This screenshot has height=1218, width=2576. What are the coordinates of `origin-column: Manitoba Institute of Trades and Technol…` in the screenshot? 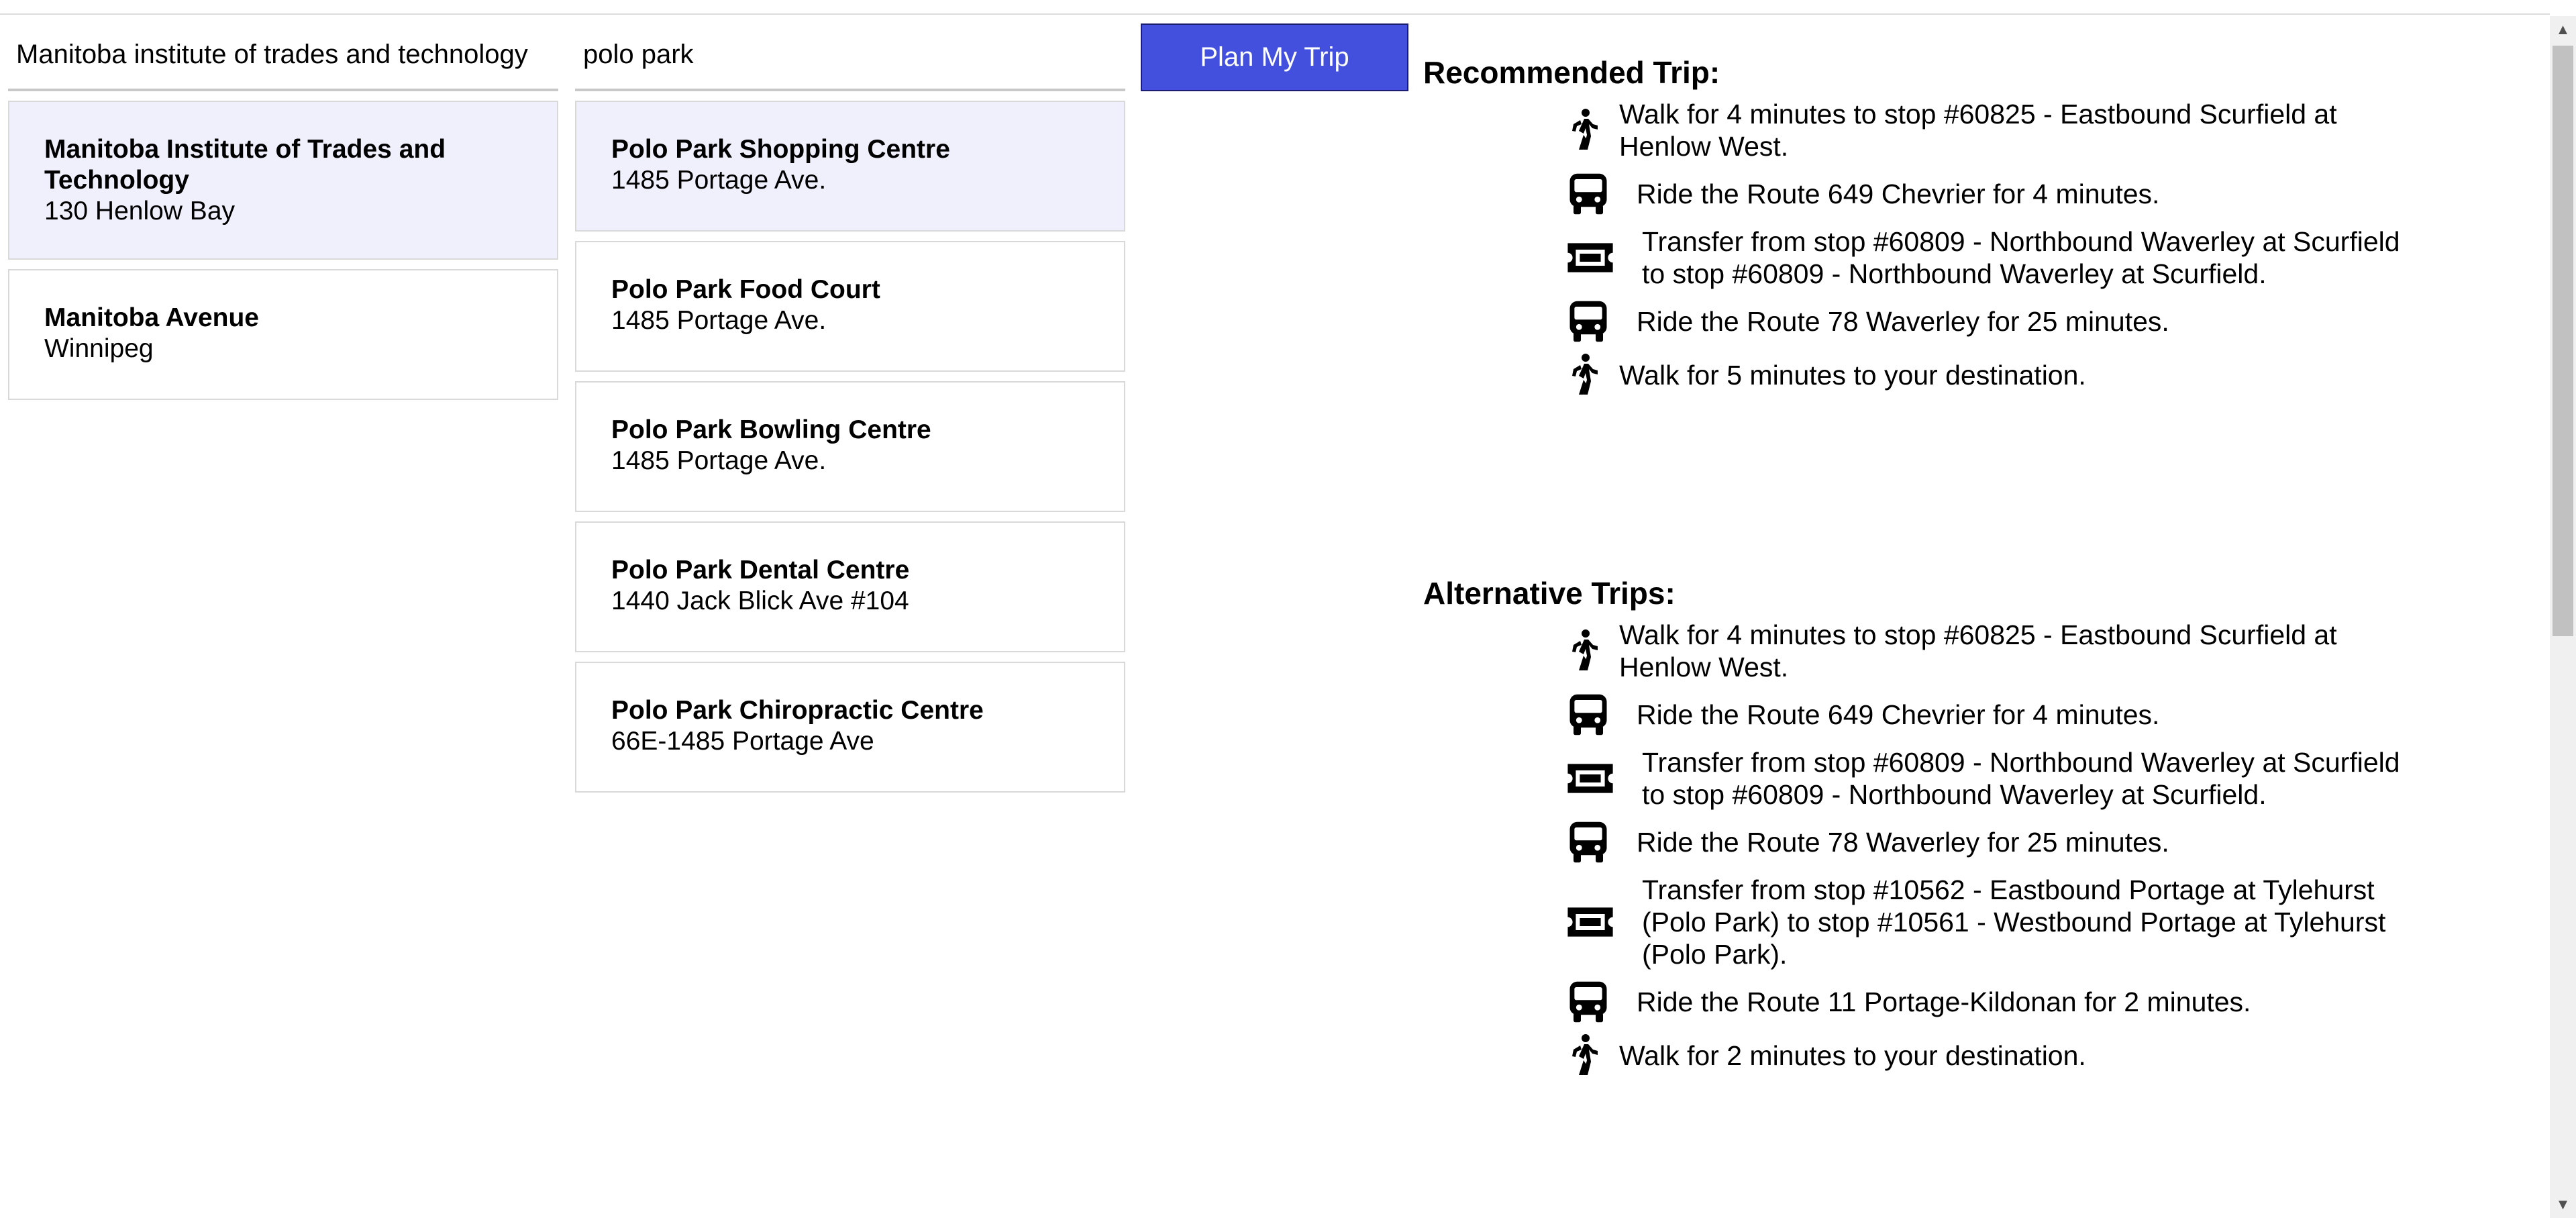 It's located at (283, 221).